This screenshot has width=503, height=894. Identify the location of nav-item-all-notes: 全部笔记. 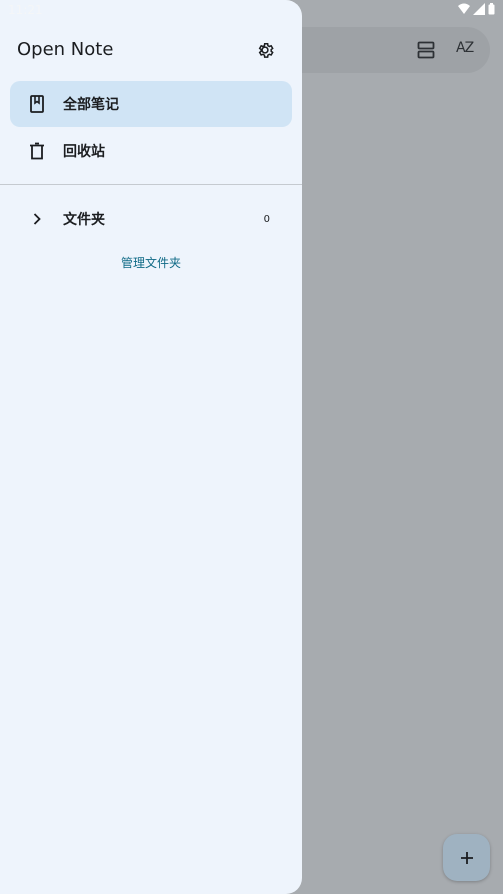
(151, 104).